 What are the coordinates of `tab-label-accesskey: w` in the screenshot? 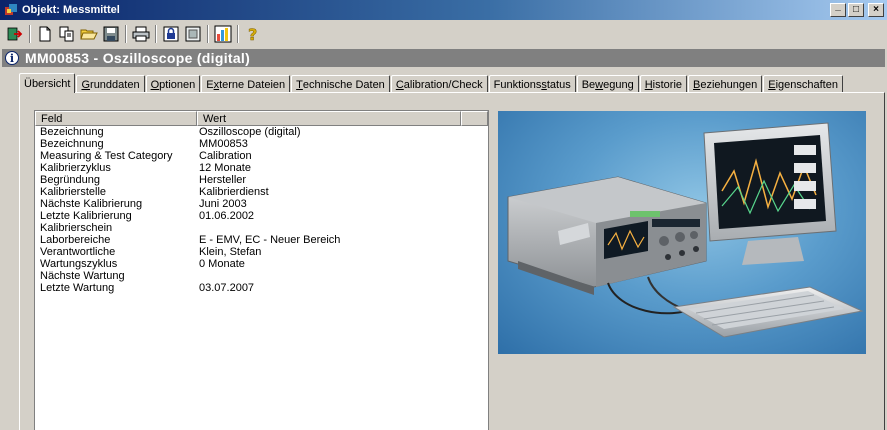 It's located at (599, 84).